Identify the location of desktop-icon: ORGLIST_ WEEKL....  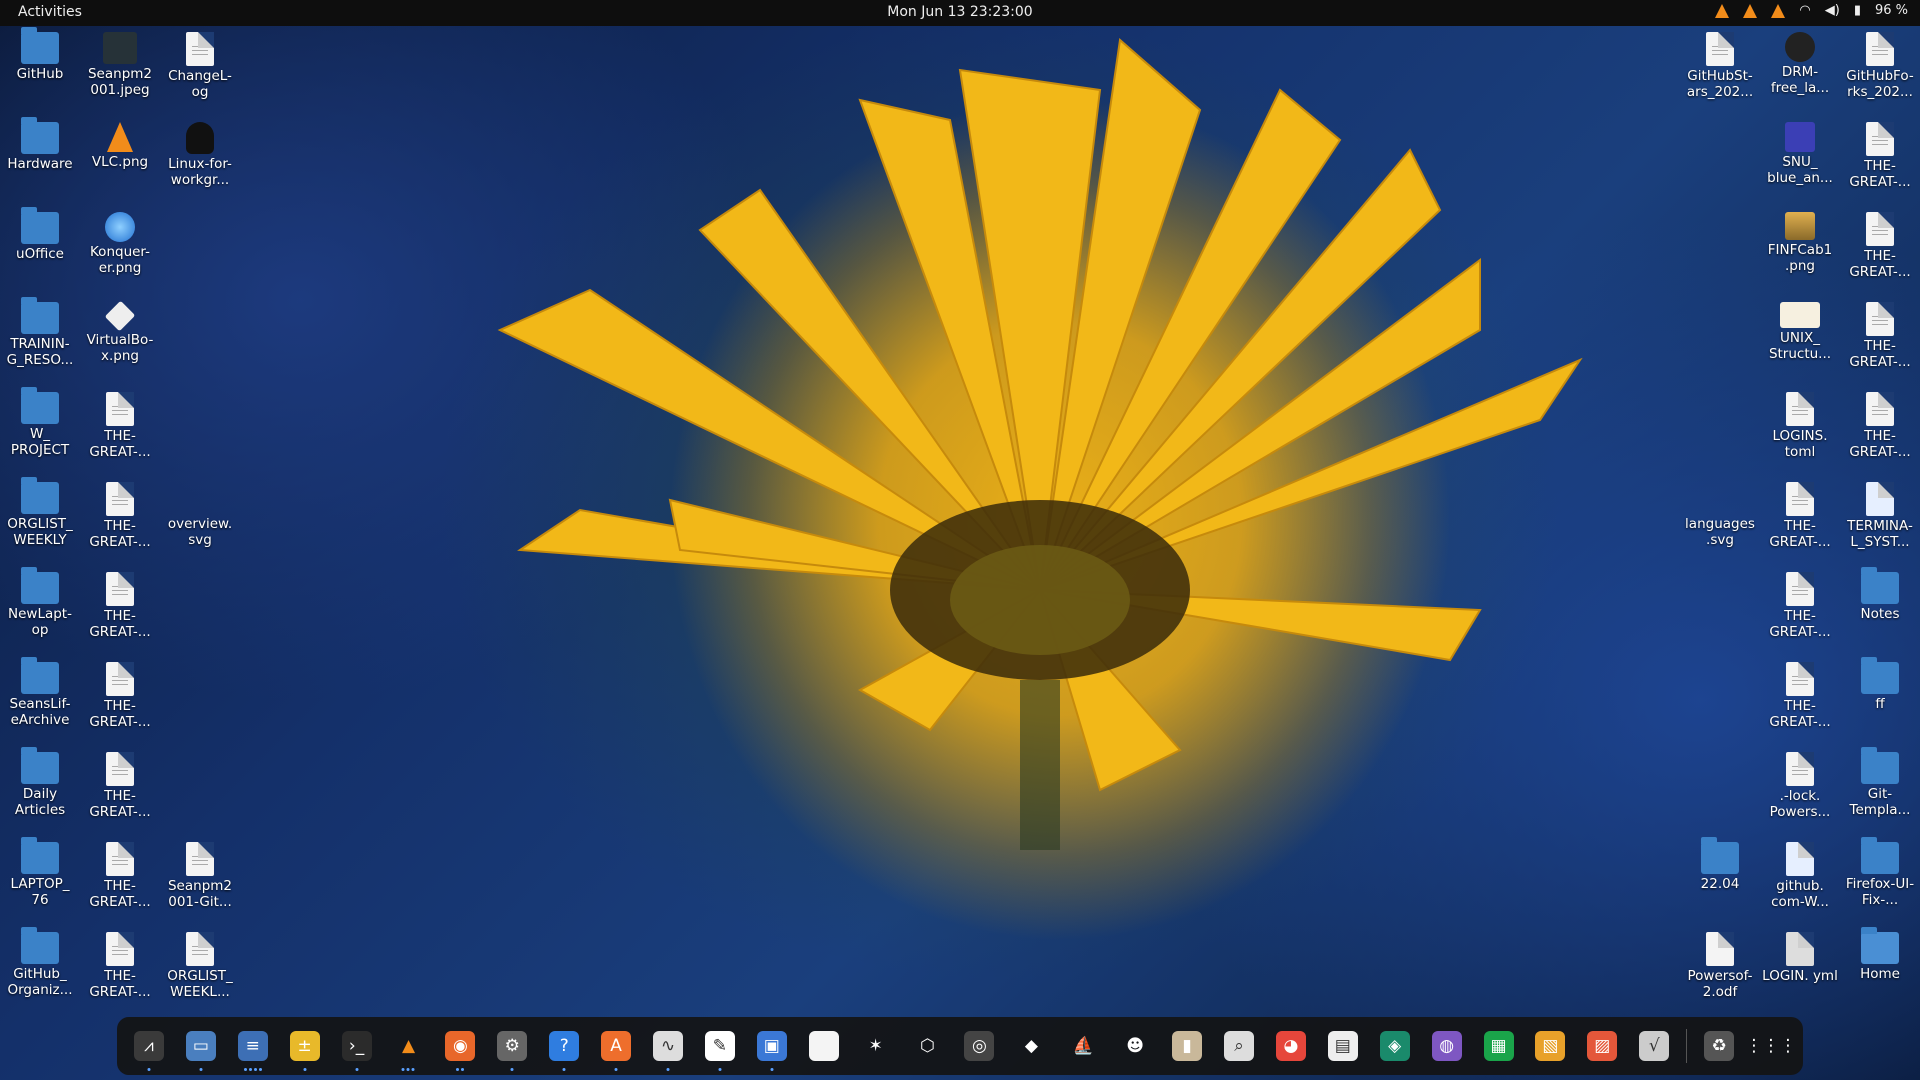
(200, 966).